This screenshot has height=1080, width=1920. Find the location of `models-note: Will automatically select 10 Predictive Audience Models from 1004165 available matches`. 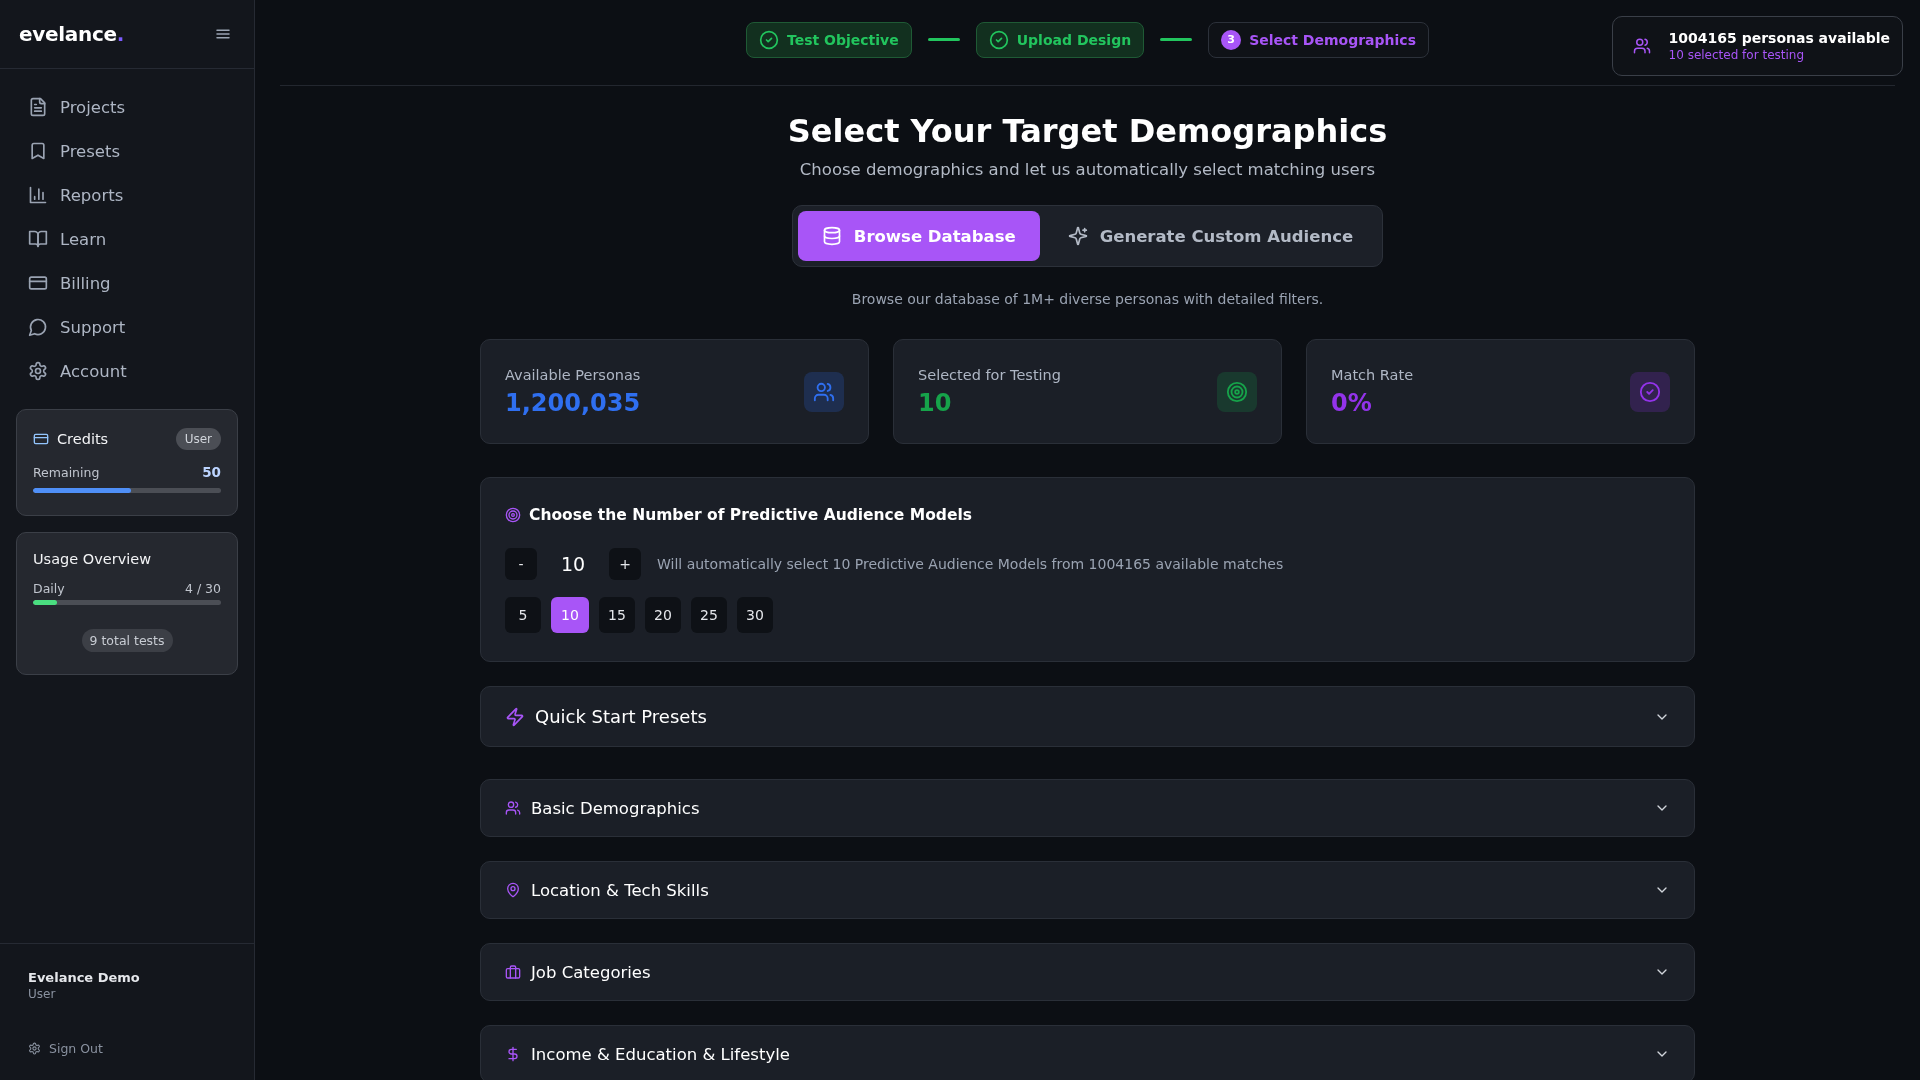

models-note: Will automatically select 10 Predictive Audience Models from 1004165 available matches is located at coordinates (970, 564).